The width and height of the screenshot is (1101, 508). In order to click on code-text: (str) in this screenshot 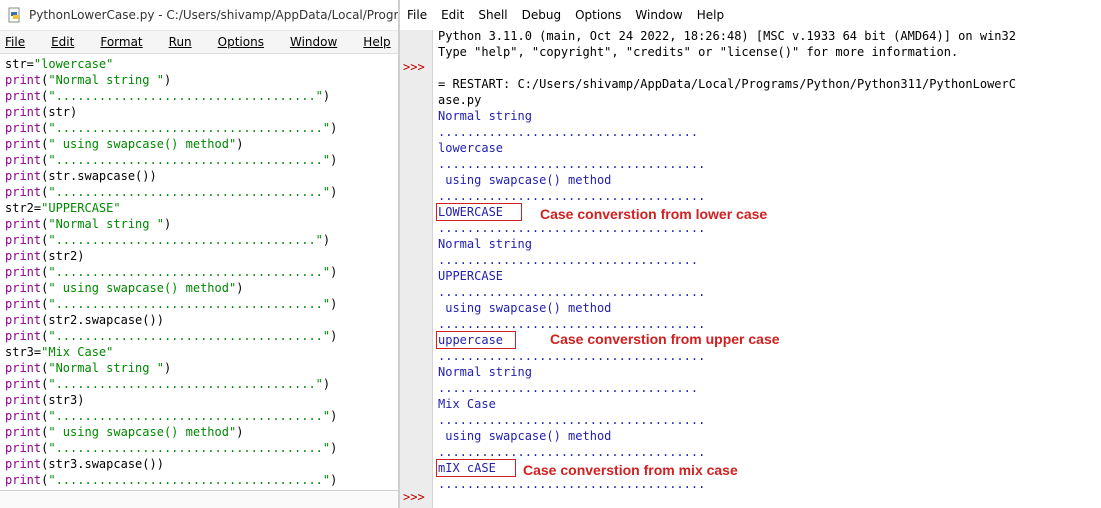, I will do `click(59, 112)`.